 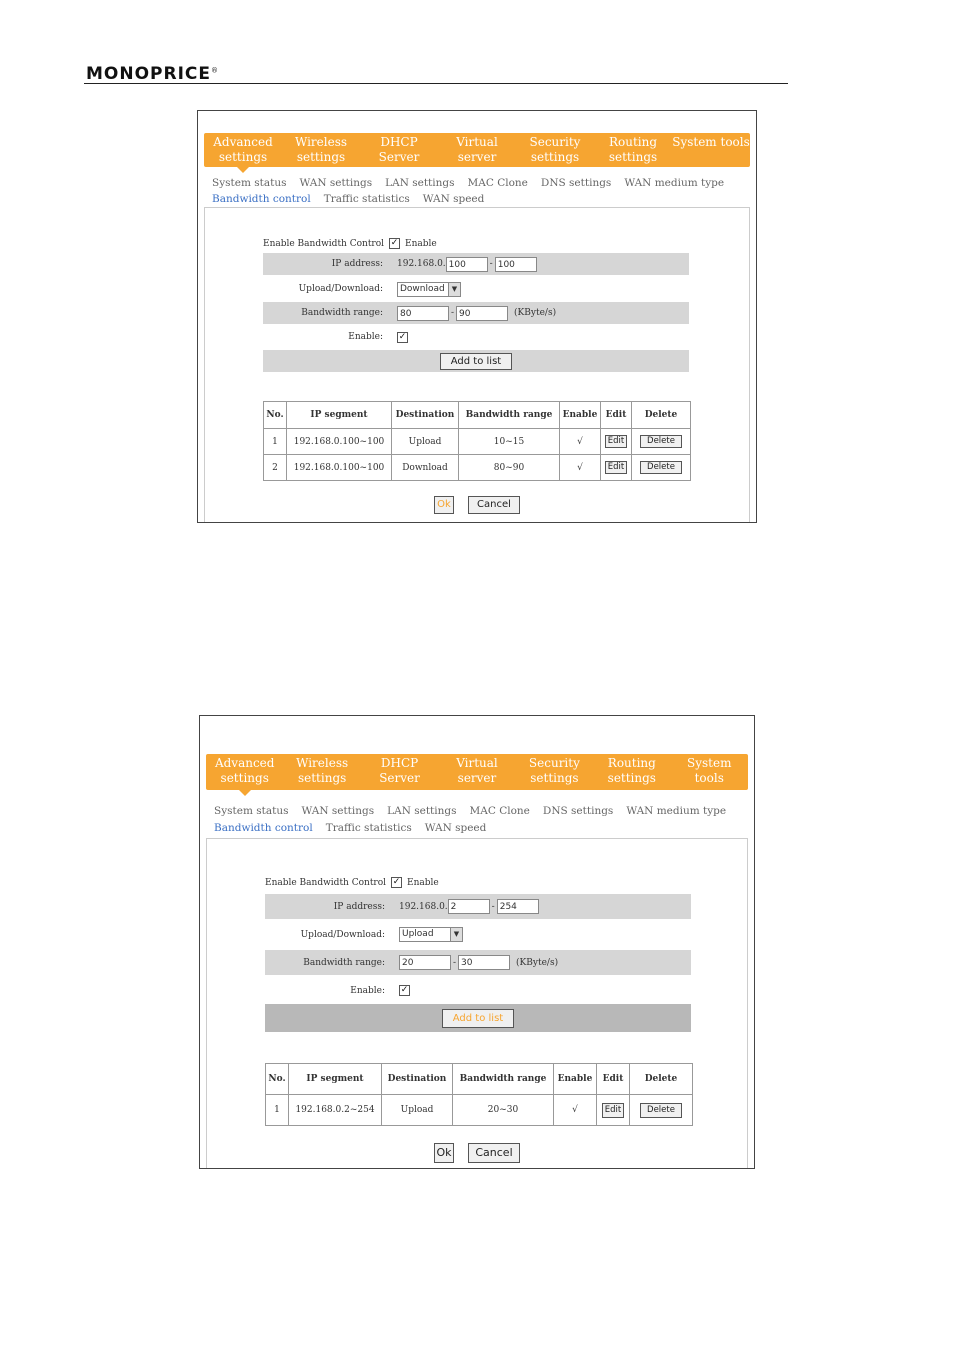 What do you see at coordinates (342, 313) in the screenshot?
I see `bandwidth-range-label: Bandwidth range:` at bounding box center [342, 313].